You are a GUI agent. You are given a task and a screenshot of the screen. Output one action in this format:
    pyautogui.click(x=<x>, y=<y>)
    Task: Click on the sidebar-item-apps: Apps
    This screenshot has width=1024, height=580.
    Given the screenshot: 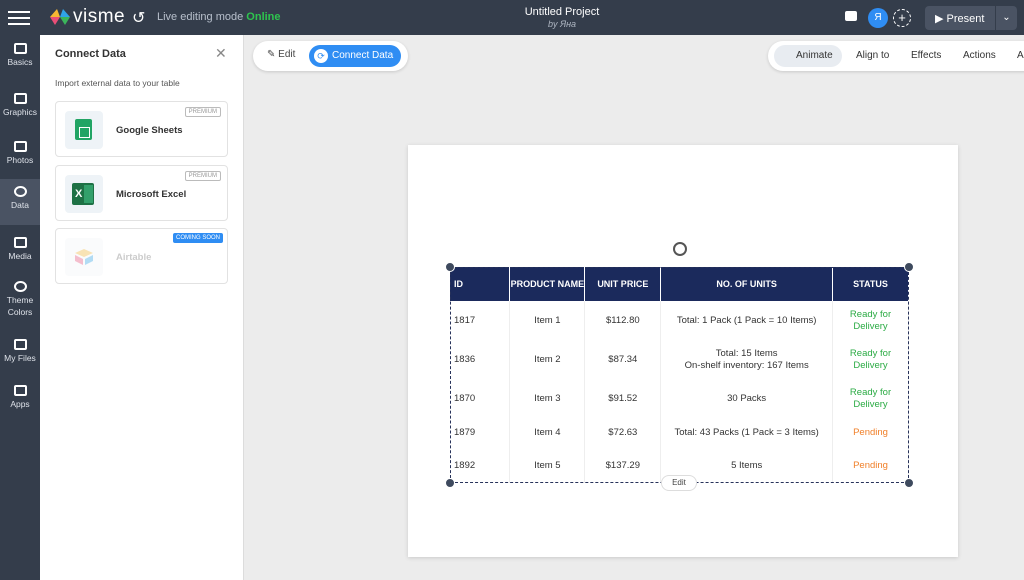 What is the action you would take?
    pyautogui.click(x=20, y=402)
    